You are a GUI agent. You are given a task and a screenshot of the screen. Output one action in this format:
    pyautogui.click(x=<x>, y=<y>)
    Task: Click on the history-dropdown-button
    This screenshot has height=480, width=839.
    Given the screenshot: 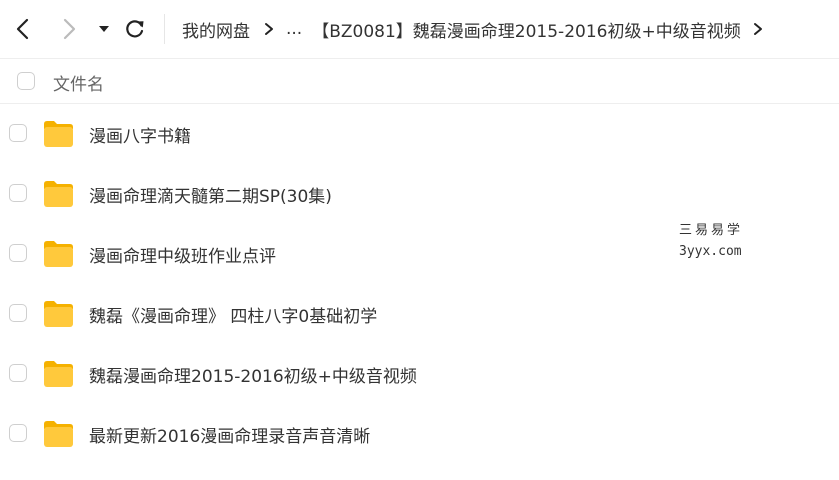 What is the action you would take?
    pyautogui.click(x=104, y=29)
    